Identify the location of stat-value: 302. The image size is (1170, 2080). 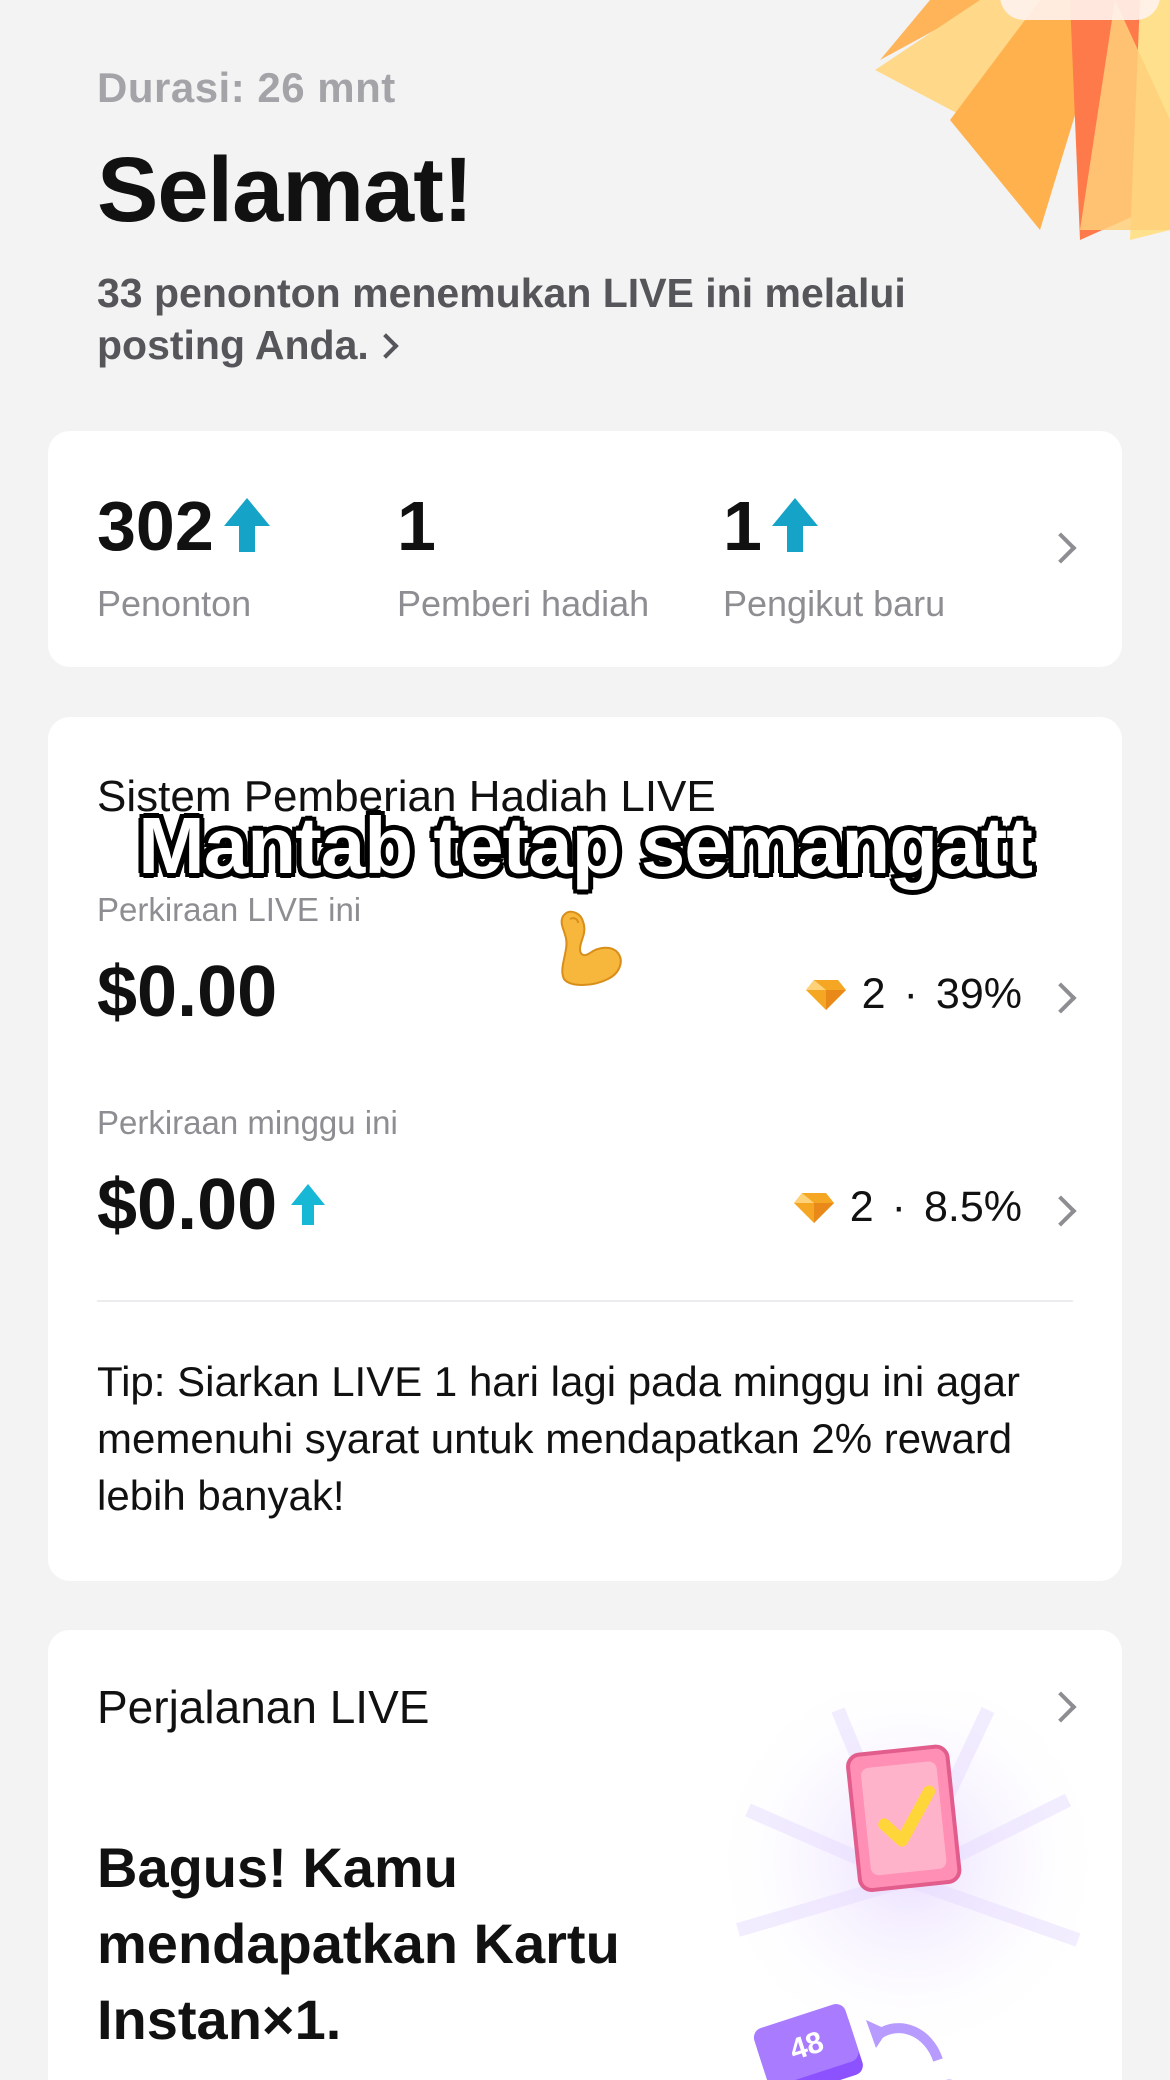
(155, 526).